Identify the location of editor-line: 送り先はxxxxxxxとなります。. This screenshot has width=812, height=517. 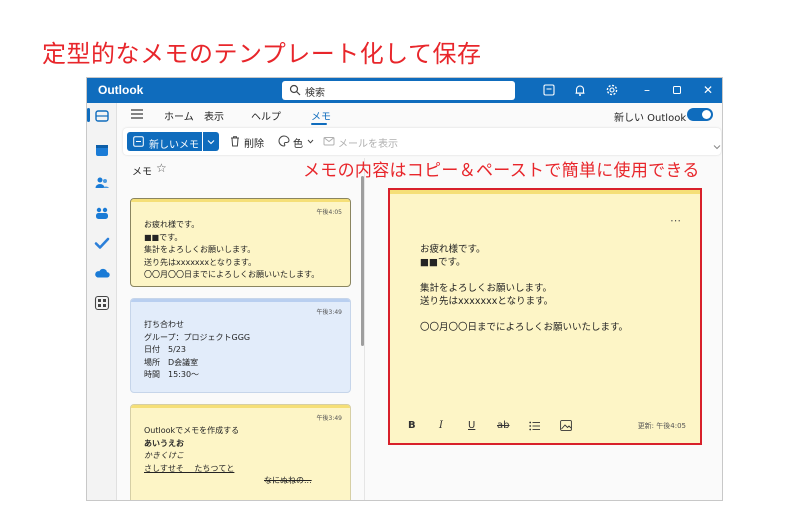
(487, 301).